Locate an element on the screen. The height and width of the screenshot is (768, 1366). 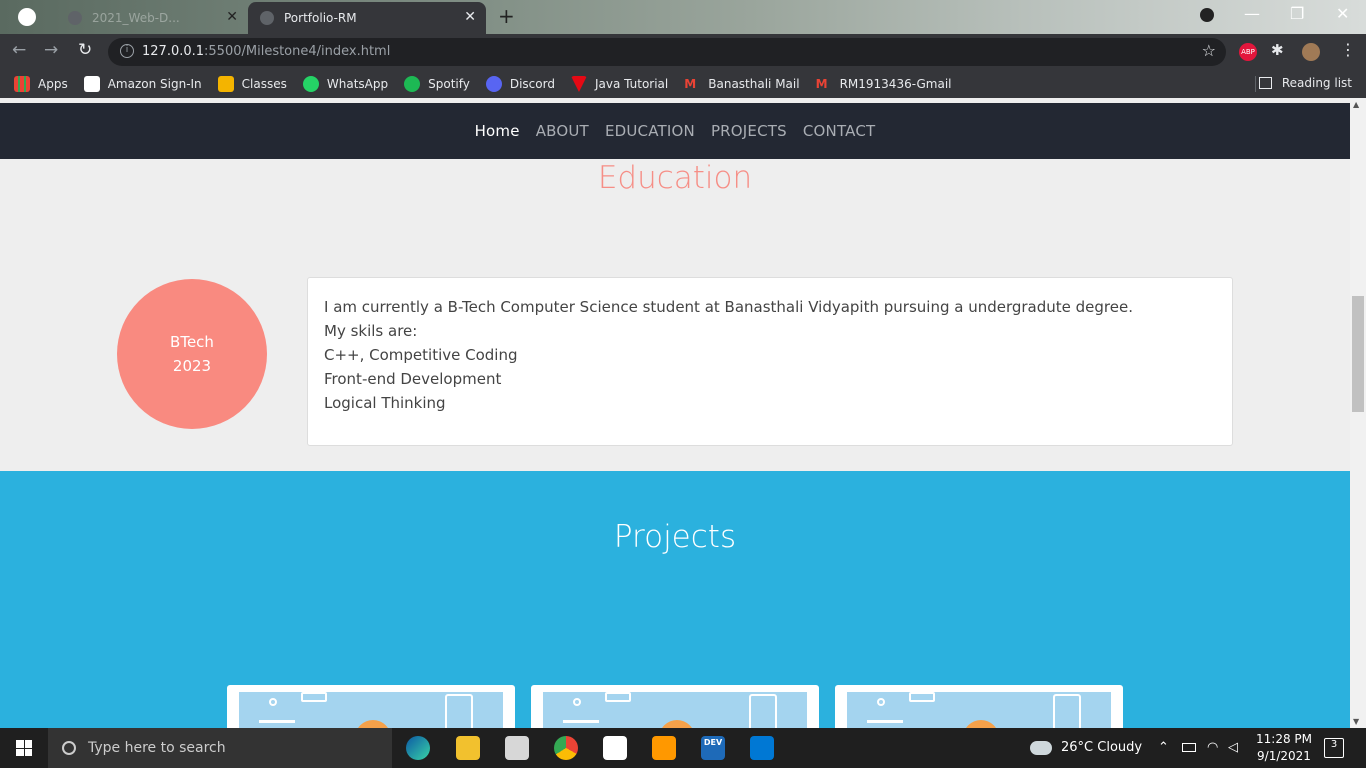
site-navbar: Home ABOUT EDUCATION PROJECTS CONTACT is located at coordinates (675, 131).